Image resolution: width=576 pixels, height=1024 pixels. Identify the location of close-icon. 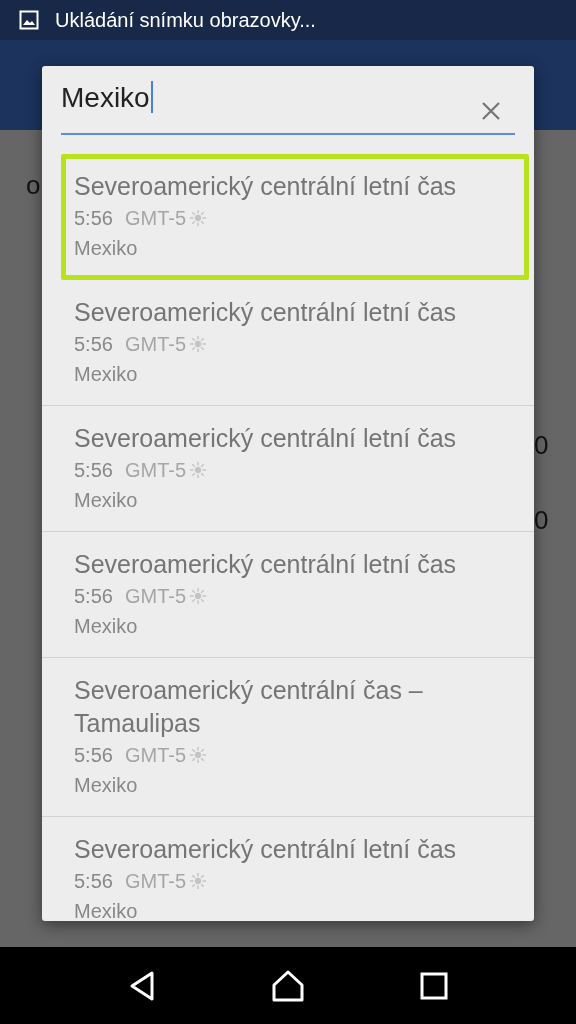
(491, 111).